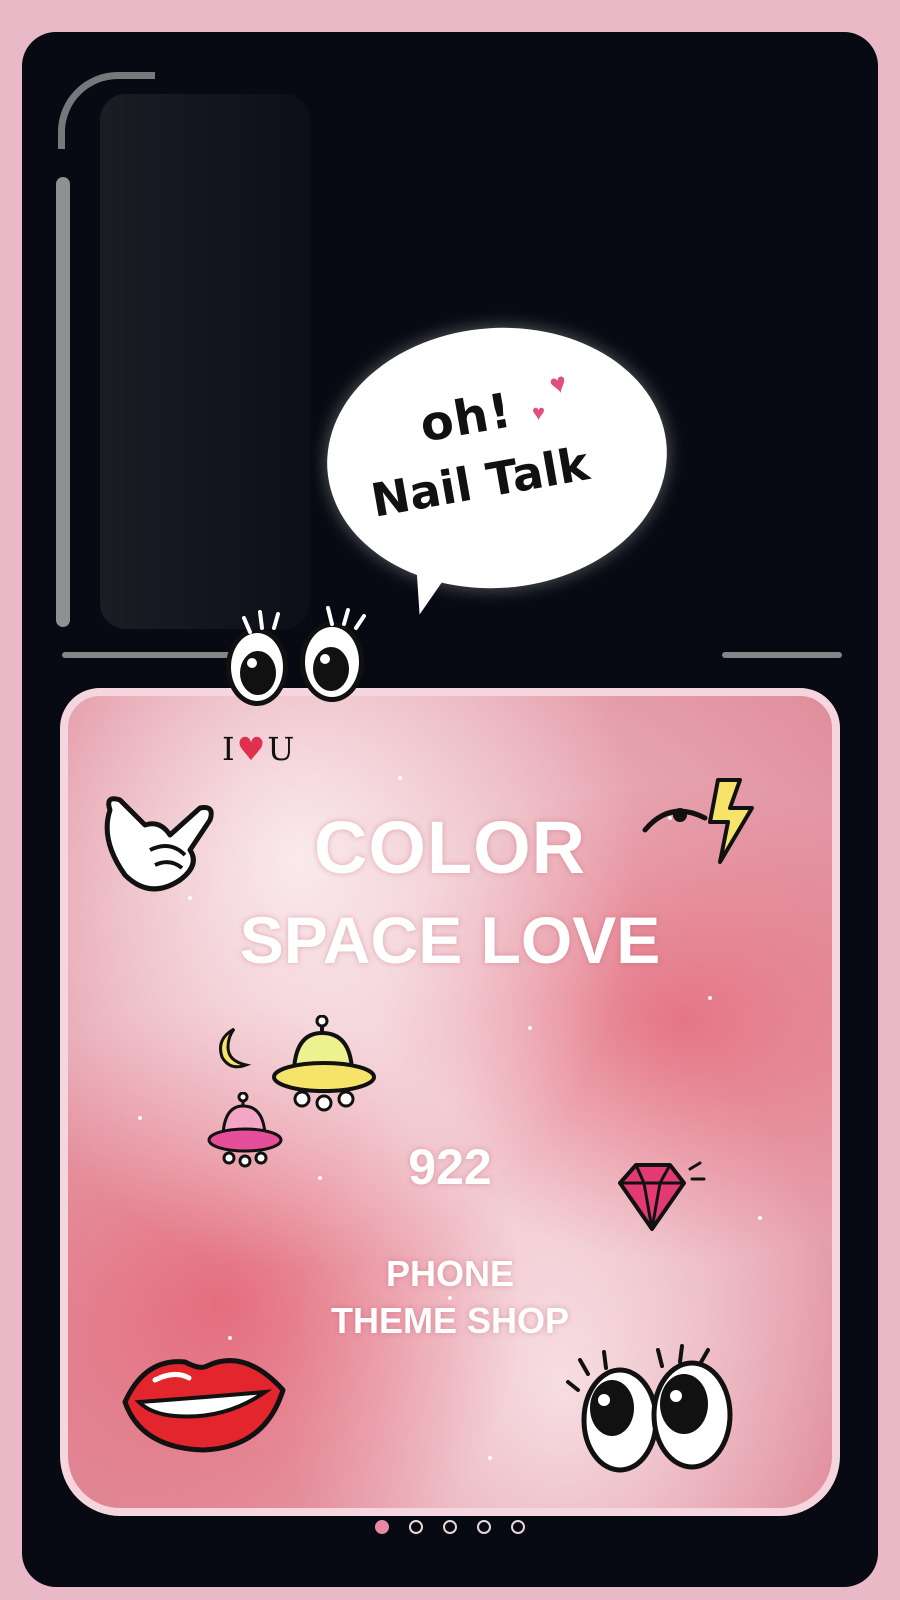 The width and height of the screenshot is (900, 1600). I want to click on page-indicator, so click(450, 1527).